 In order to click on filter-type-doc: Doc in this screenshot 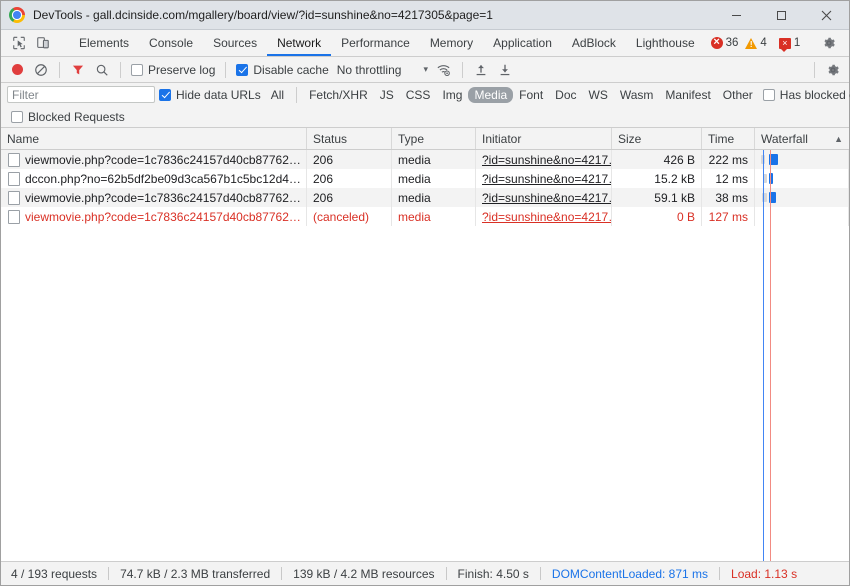, I will do `click(565, 95)`.